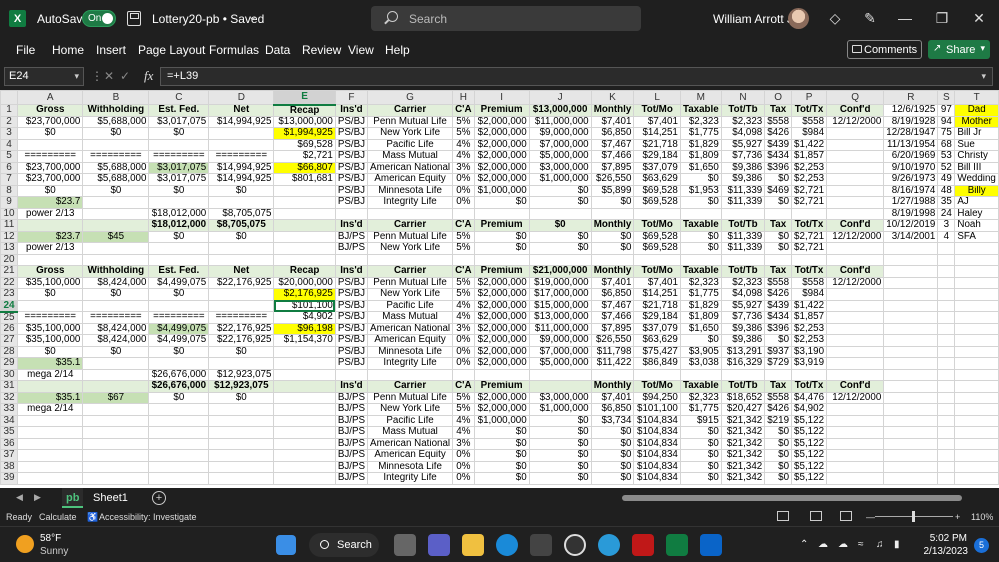  What do you see at coordinates (843, 544) in the screenshot?
I see `onedrive-icon: ☁` at bounding box center [843, 544].